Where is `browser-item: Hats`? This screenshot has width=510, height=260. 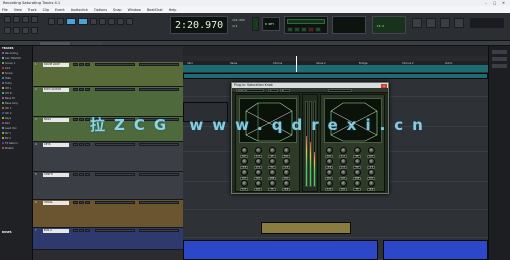
browser-item: Hats is located at coordinates (16, 78).